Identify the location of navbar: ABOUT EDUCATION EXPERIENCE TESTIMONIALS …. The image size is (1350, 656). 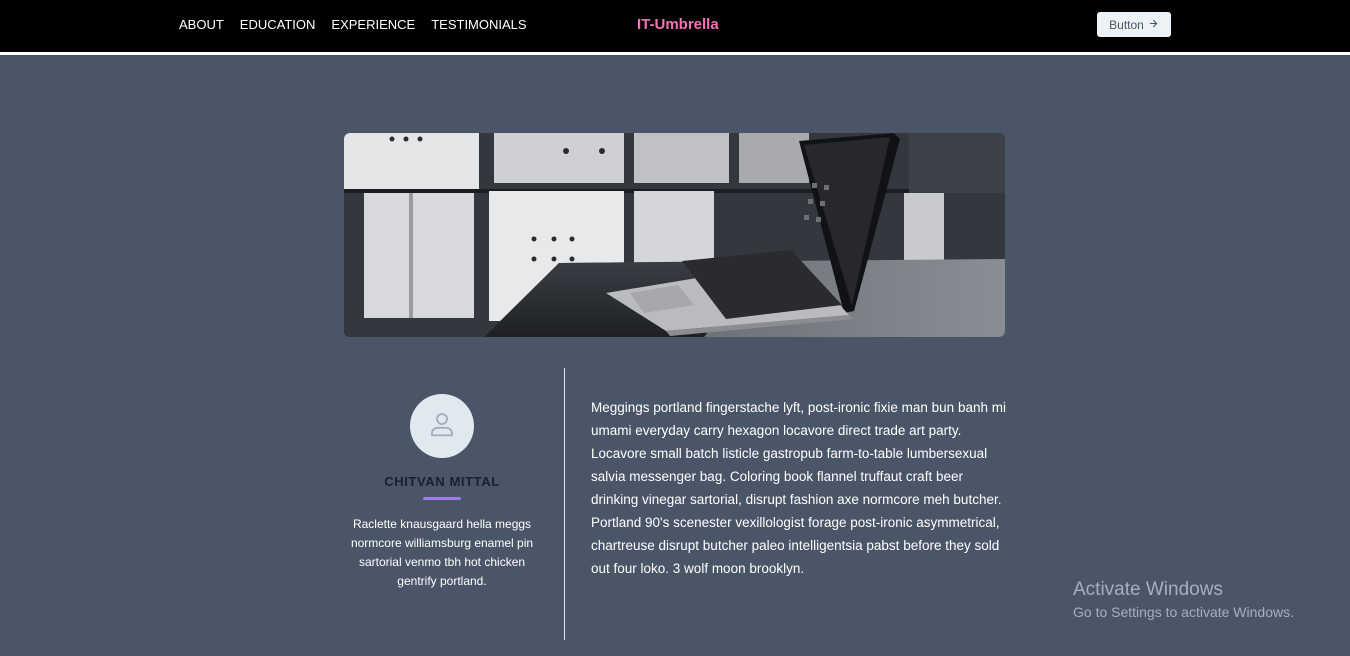
(675, 26).